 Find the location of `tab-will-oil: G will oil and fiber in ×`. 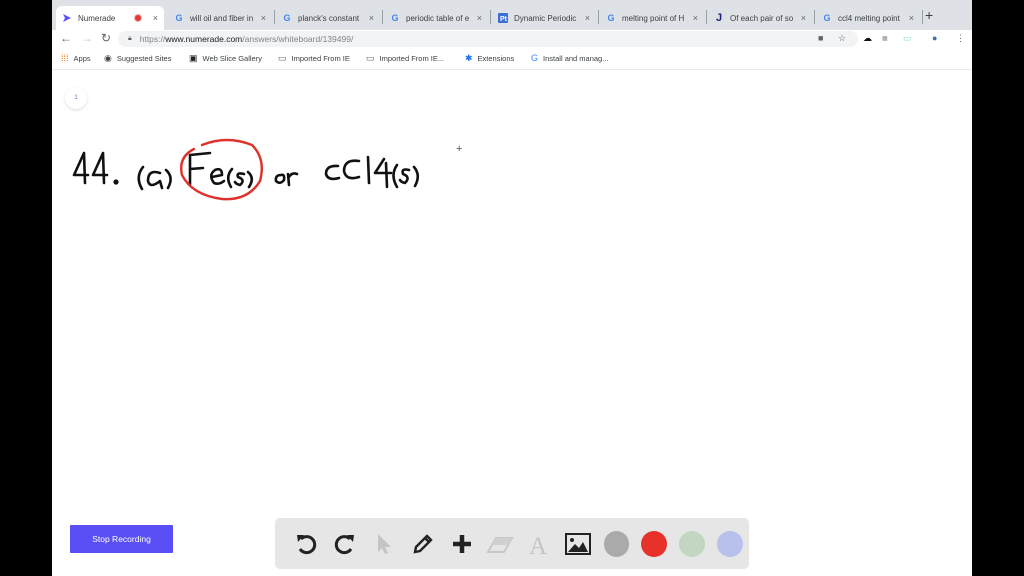

tab-will-oil: G will oil and fiber in × is located at coordinates (220, 18).